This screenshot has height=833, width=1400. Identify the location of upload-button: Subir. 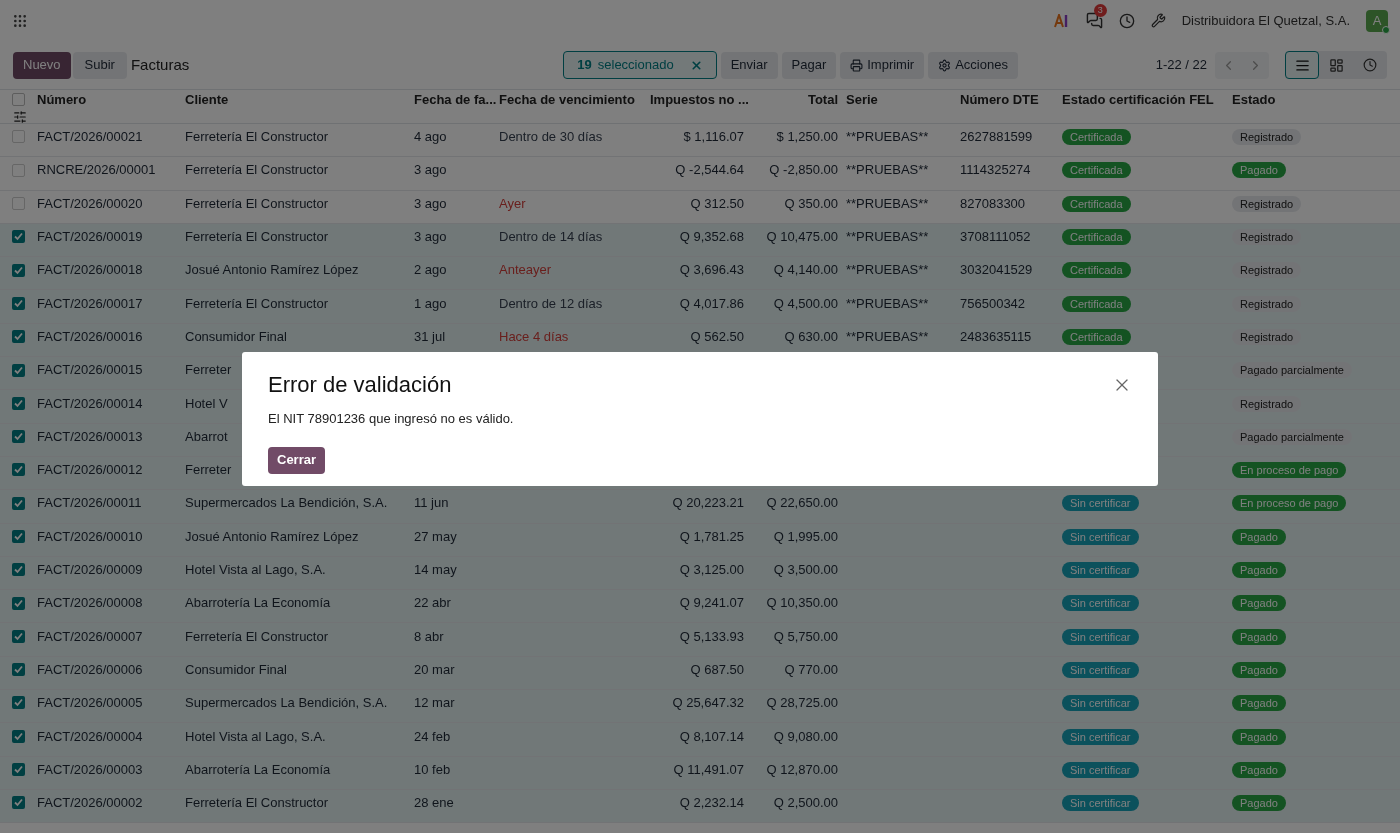
(99, 65).